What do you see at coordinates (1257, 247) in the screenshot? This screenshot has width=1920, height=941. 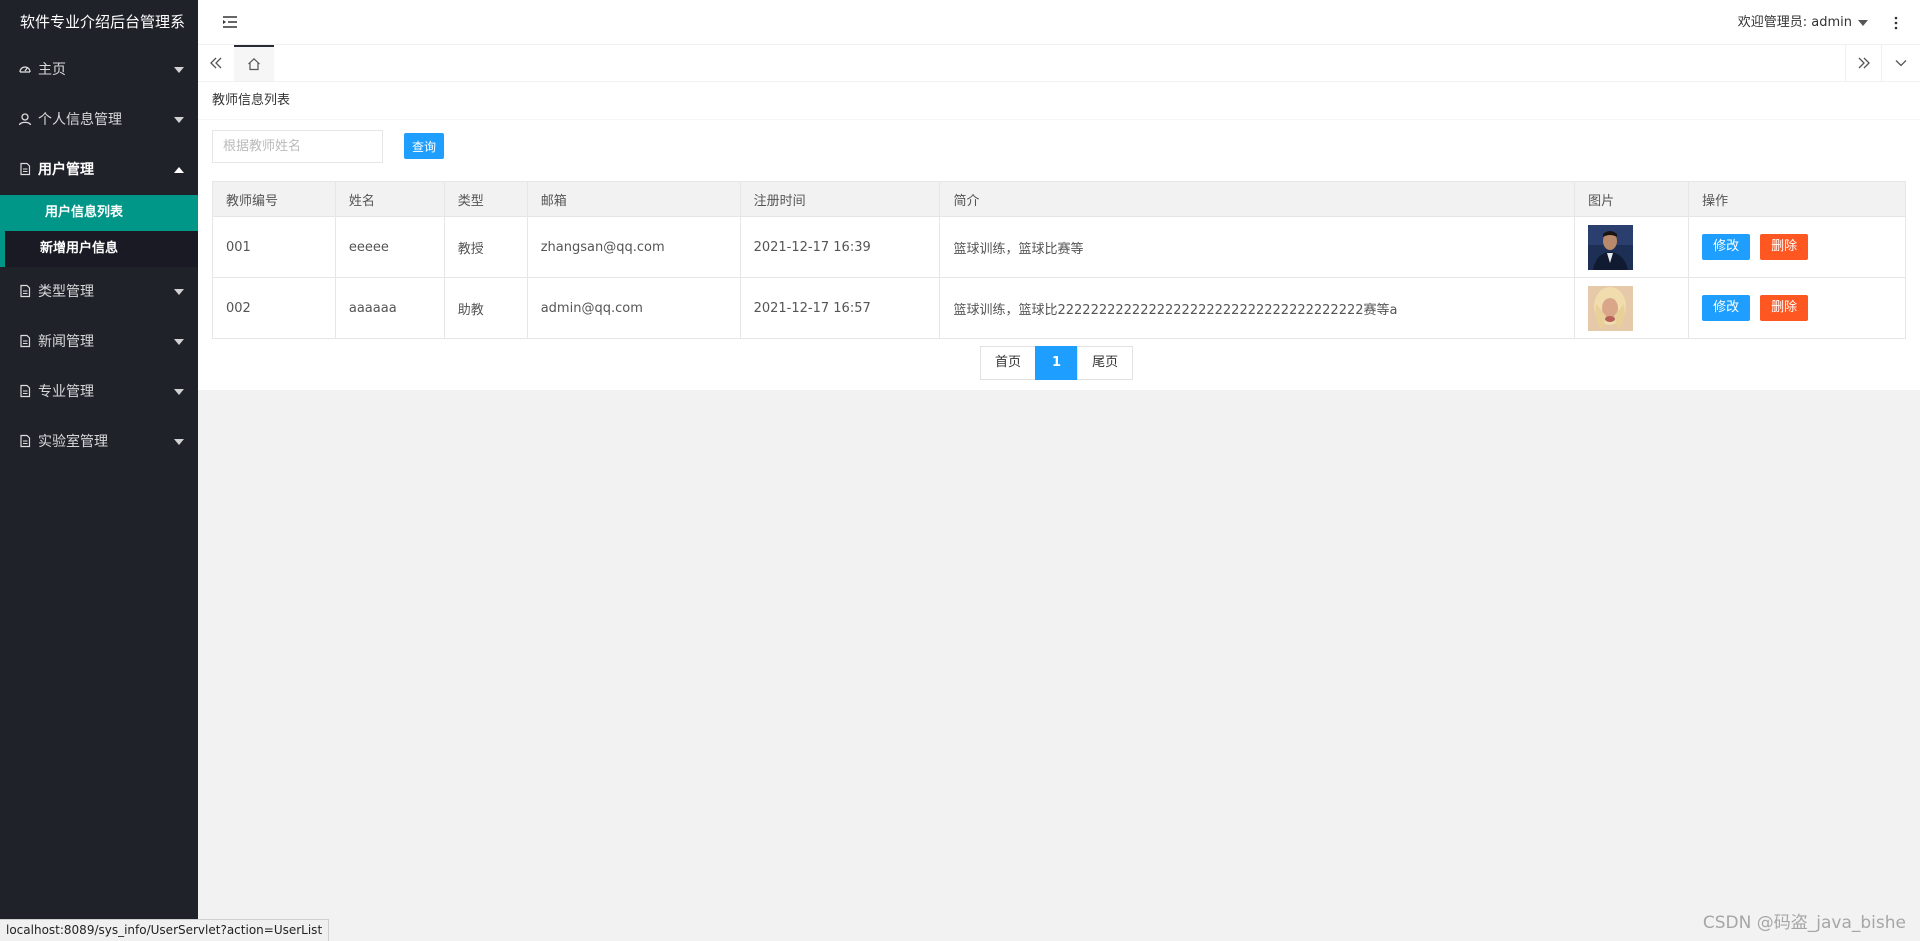 I see `cell-intro: 篮球训练，篮球比赛等` at bounding box center [1257, 247].